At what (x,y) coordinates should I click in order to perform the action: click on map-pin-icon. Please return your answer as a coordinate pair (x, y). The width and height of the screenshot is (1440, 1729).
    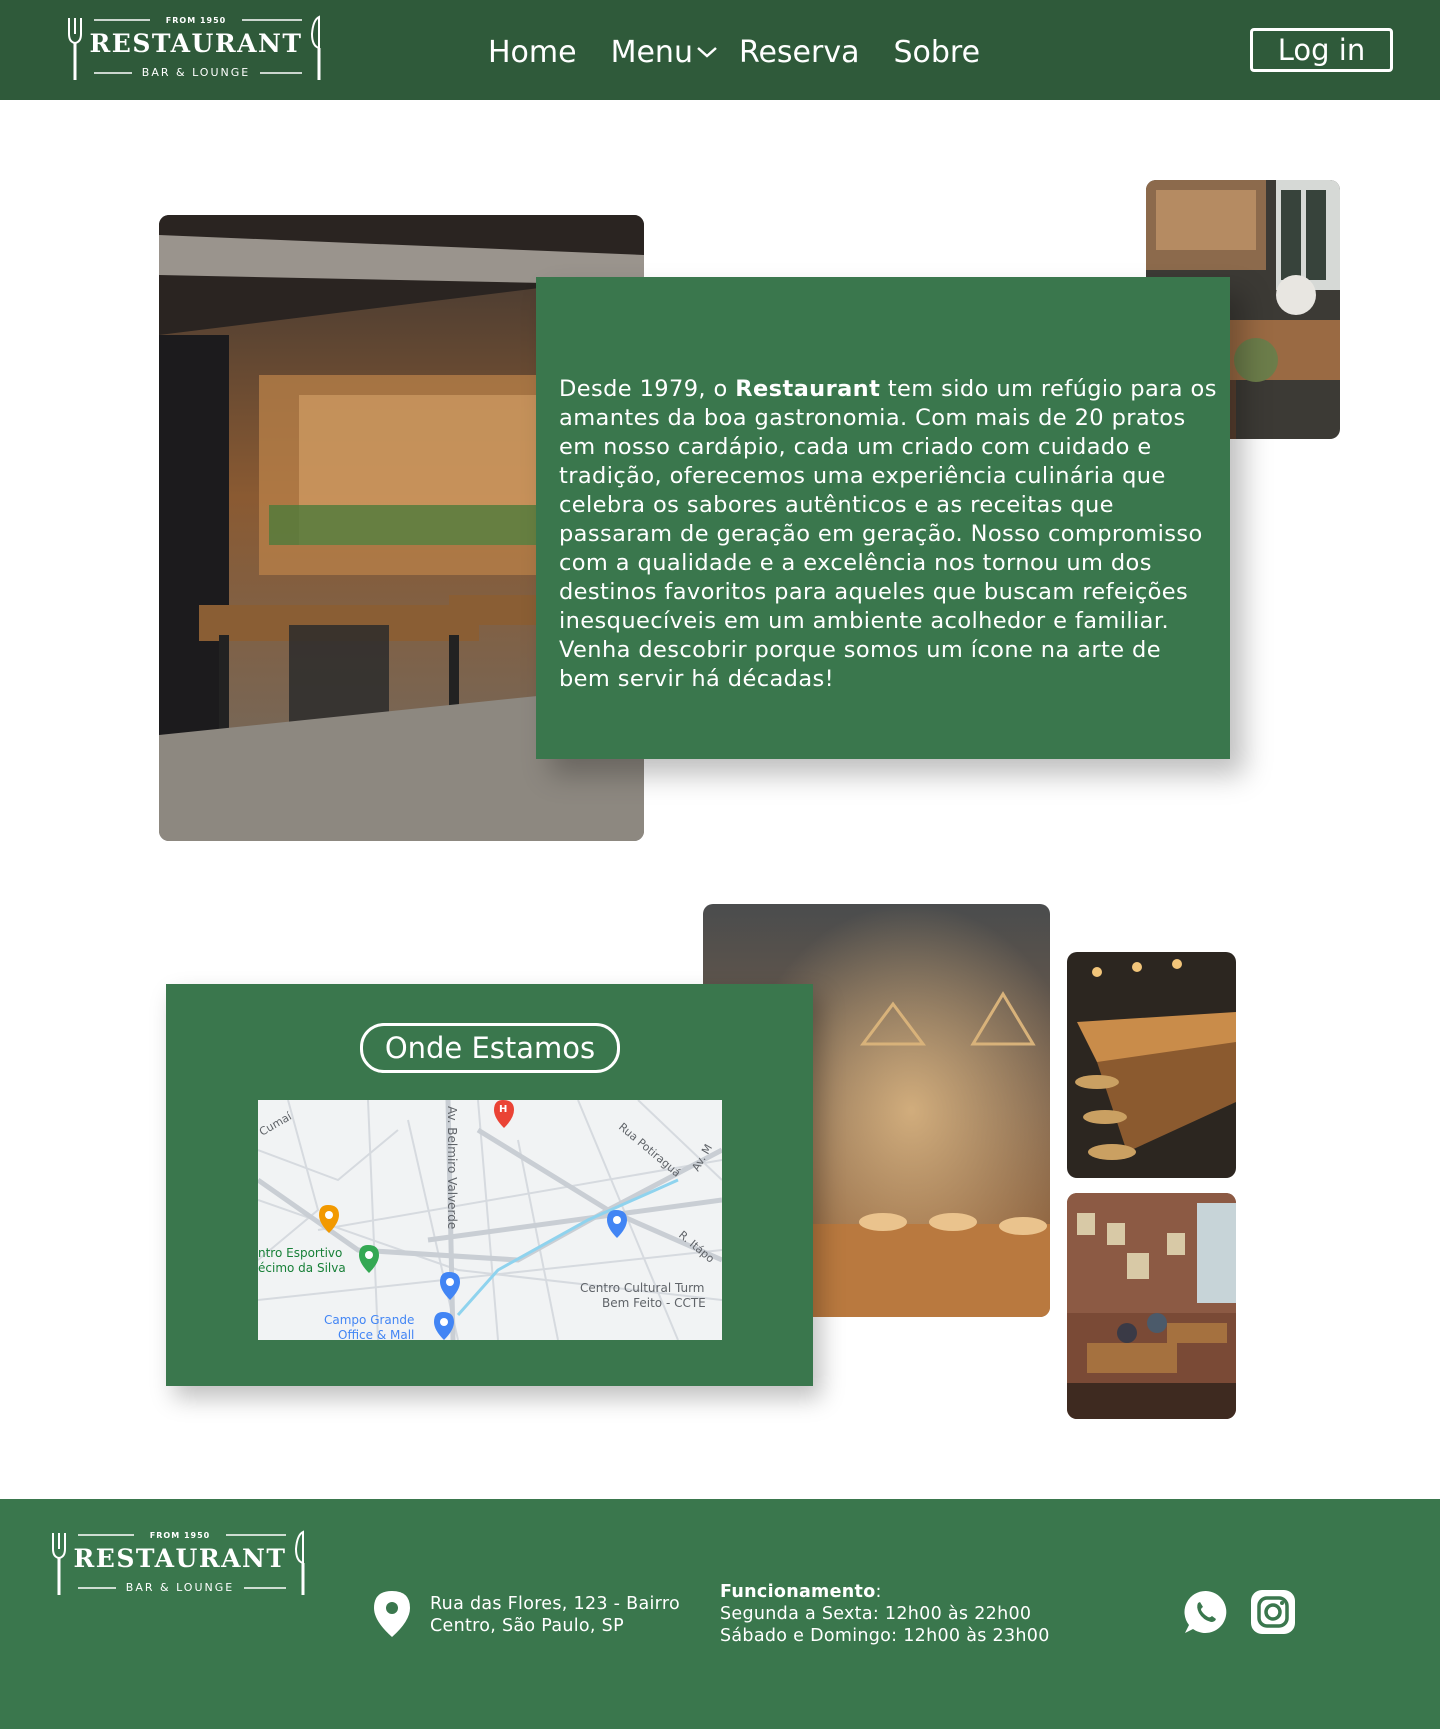
    Looking at the image, I should click on (392, 1614).